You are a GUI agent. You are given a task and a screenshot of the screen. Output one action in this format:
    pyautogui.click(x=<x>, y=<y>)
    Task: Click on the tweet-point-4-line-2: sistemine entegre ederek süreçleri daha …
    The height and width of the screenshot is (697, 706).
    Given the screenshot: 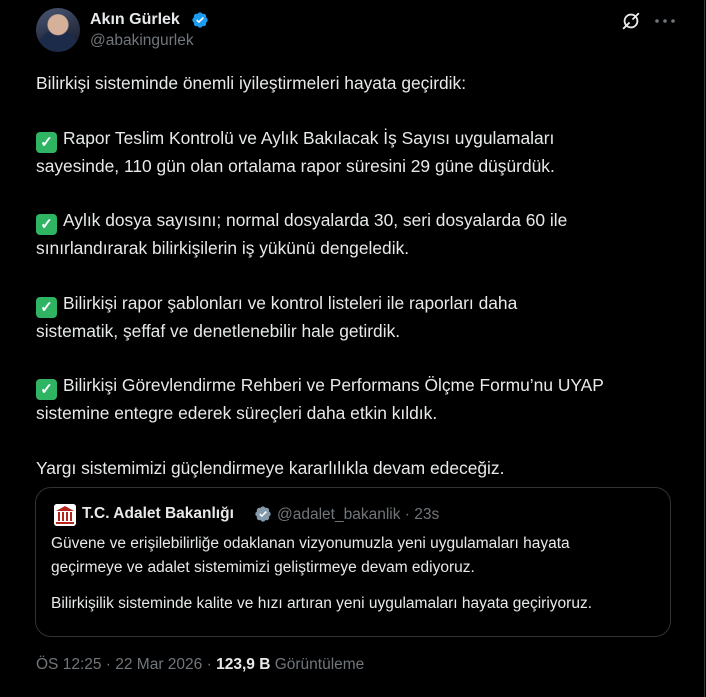 What is the action you would take?
    pyautogui.click(x=237, y=413)
    